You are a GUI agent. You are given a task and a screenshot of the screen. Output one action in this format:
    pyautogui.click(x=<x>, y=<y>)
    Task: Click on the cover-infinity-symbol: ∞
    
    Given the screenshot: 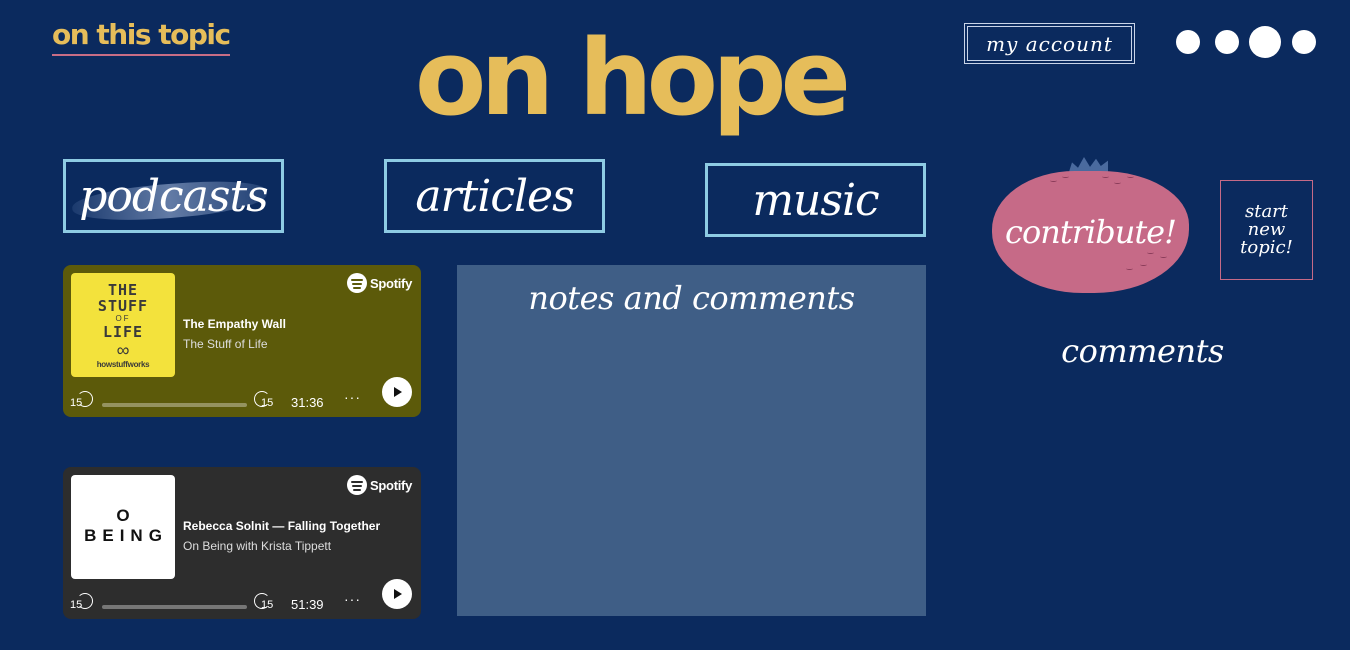 What is the action you would take?
    pyautogui.click(x=123, y=349)
    